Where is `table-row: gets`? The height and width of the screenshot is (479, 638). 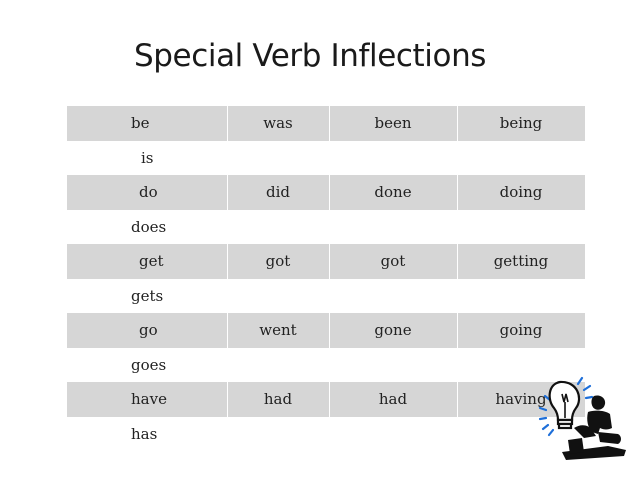 table-row: gets is located at coordinates (326, 295).